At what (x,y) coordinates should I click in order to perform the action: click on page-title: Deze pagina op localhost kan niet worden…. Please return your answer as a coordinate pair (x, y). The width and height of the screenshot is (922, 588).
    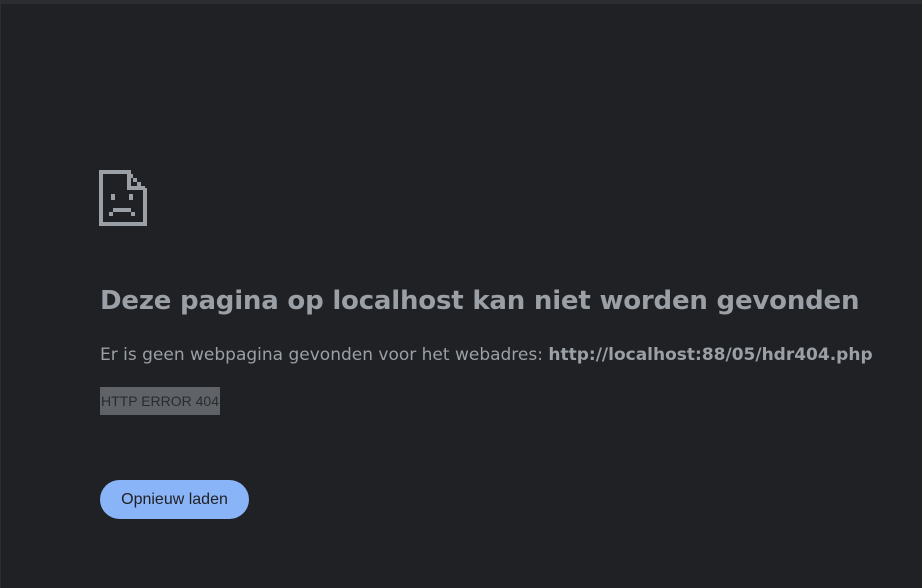
    Looking at the image, I should click on (480, 301).